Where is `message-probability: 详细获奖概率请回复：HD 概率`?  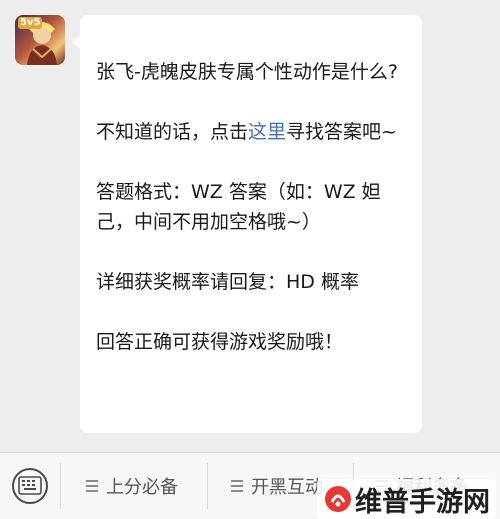
message-probability: 详细获奖概率请回复：HD 概率 is located at coordinates (227, 282).